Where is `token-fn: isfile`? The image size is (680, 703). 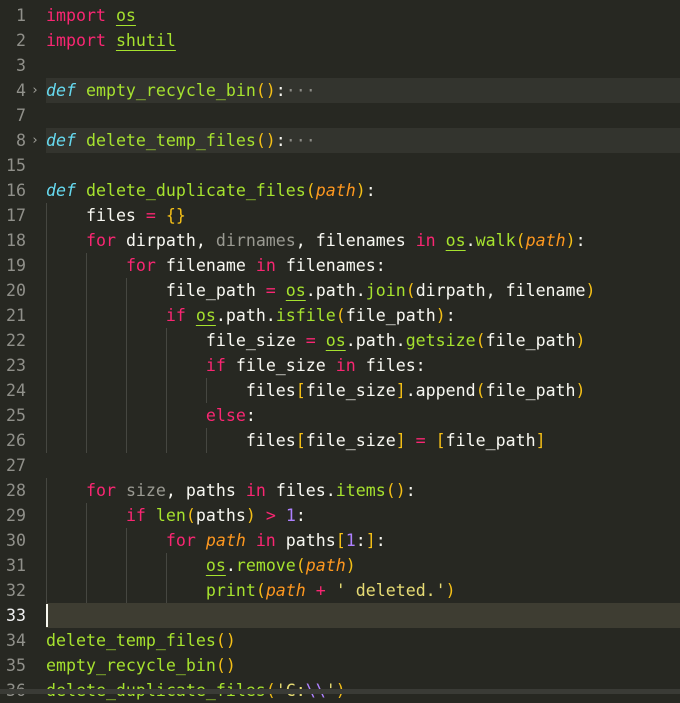
token-fn: isfile is located at coordinates (305, 315).